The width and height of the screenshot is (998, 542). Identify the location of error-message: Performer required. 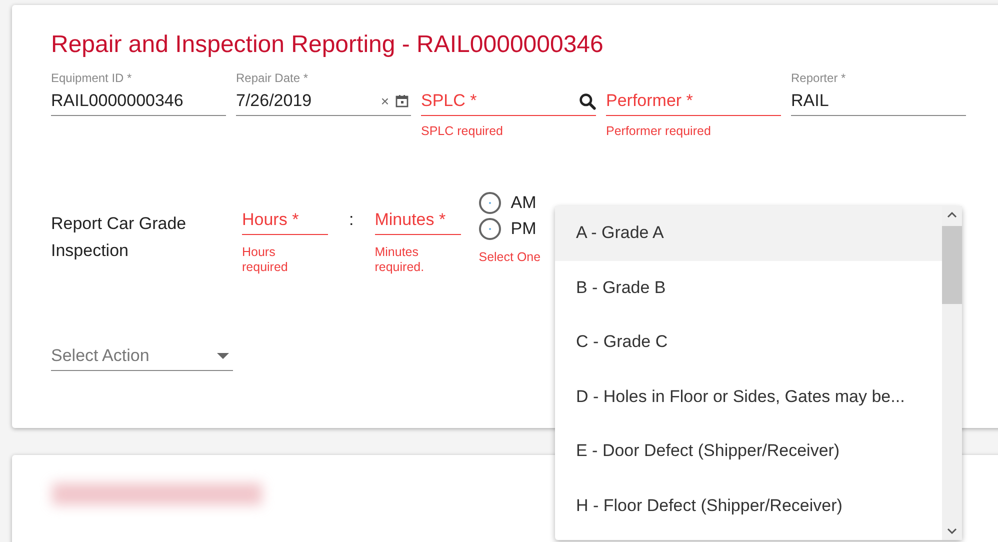
(659, 132).